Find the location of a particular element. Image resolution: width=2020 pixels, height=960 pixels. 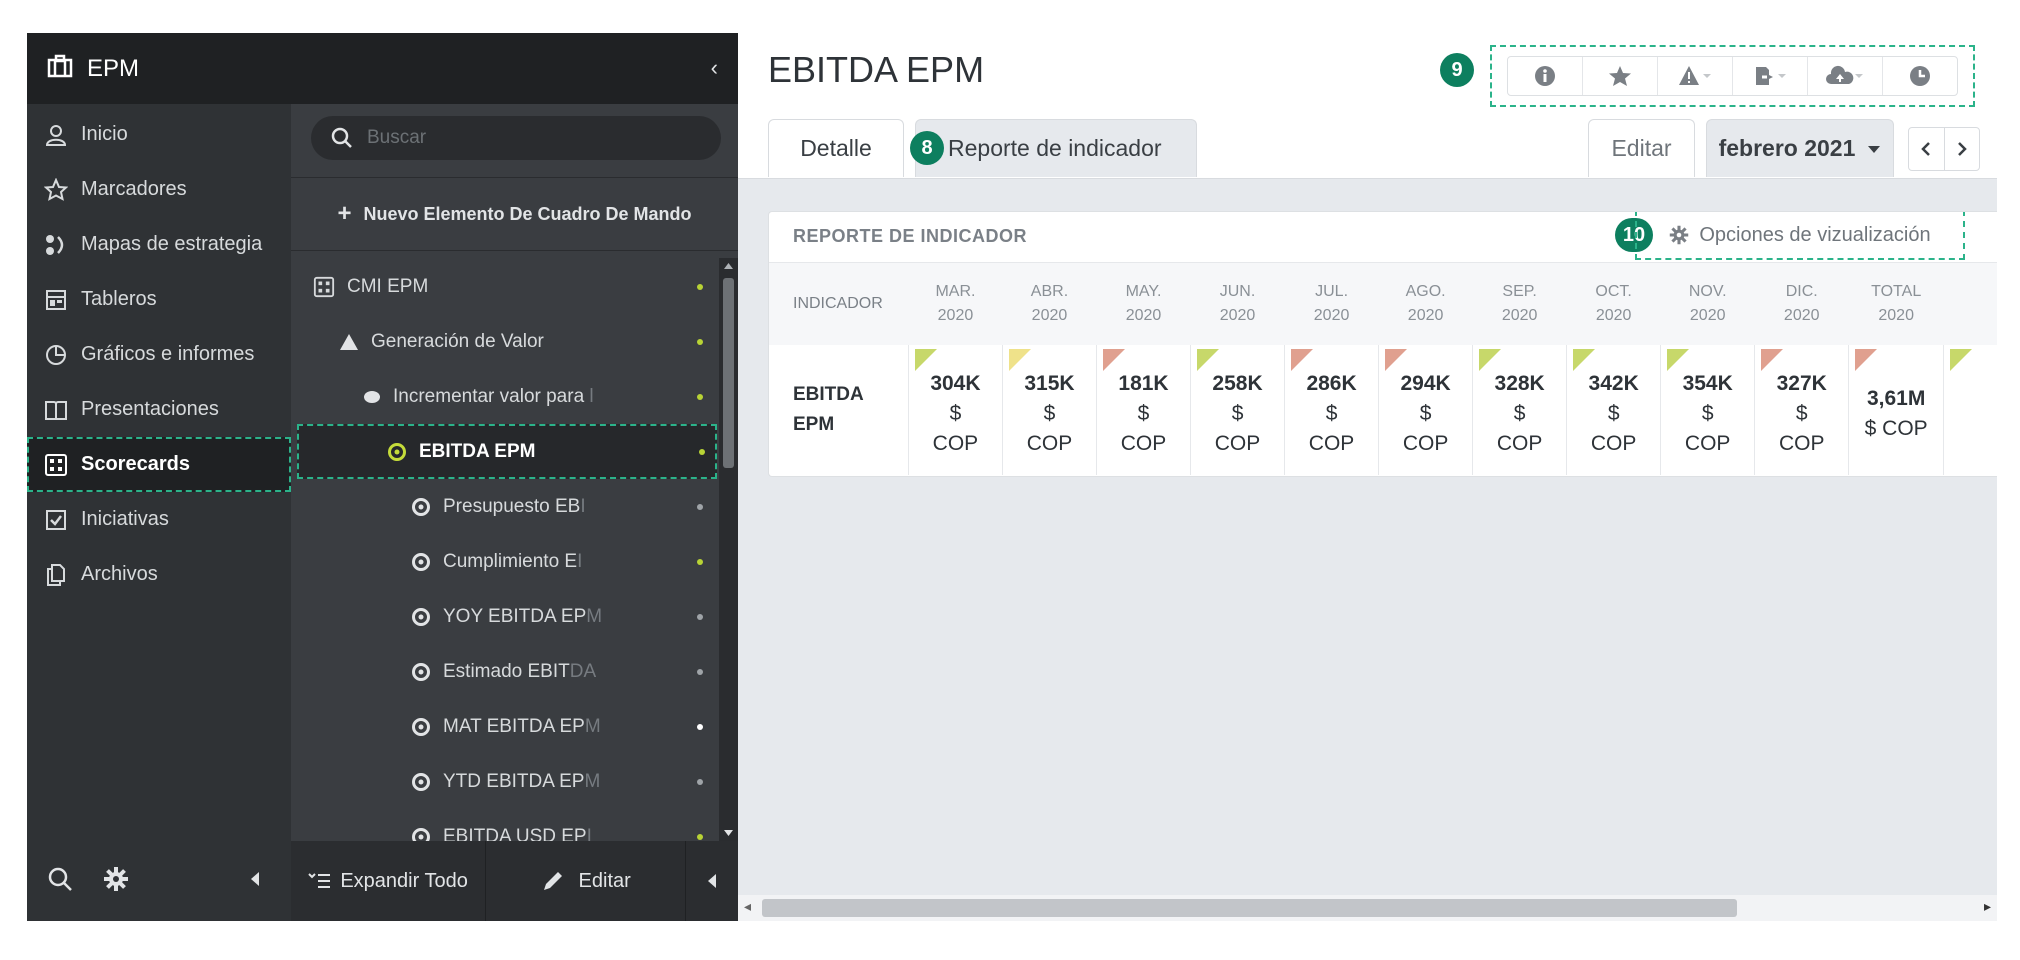

tree-scrollbar is located at coordinates (728, 549).